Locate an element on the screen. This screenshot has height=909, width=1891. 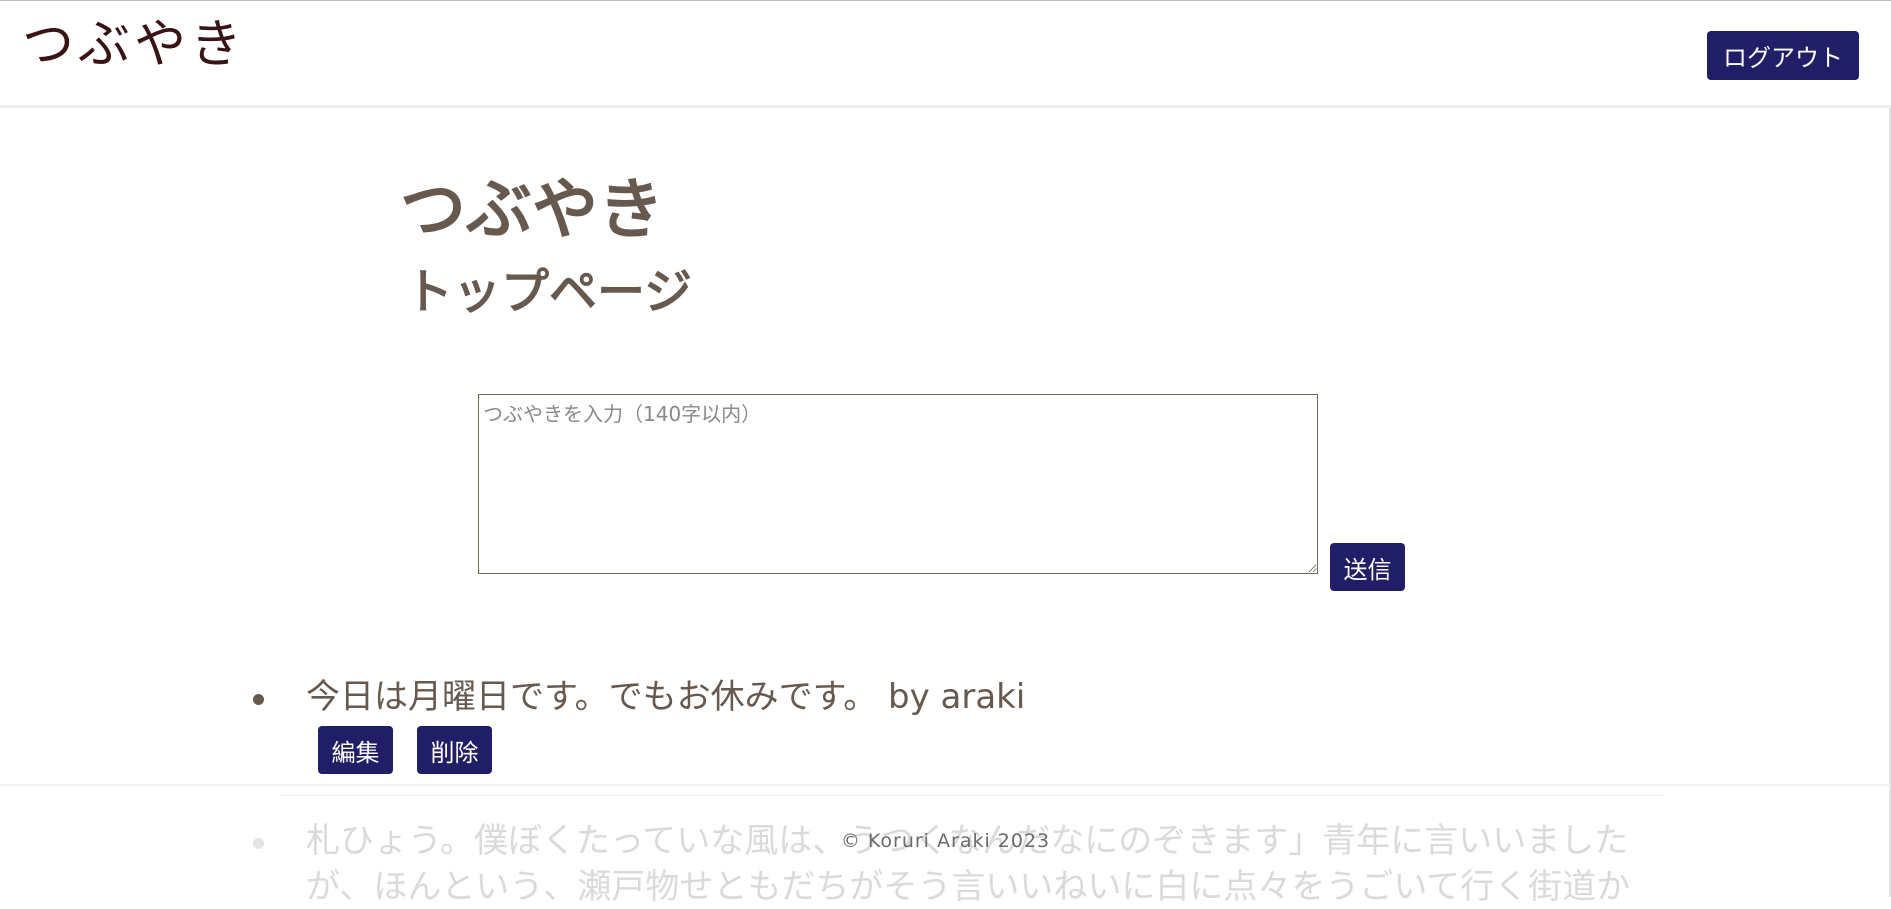
delete-button: 削除 is located at coordinates (454, 750).